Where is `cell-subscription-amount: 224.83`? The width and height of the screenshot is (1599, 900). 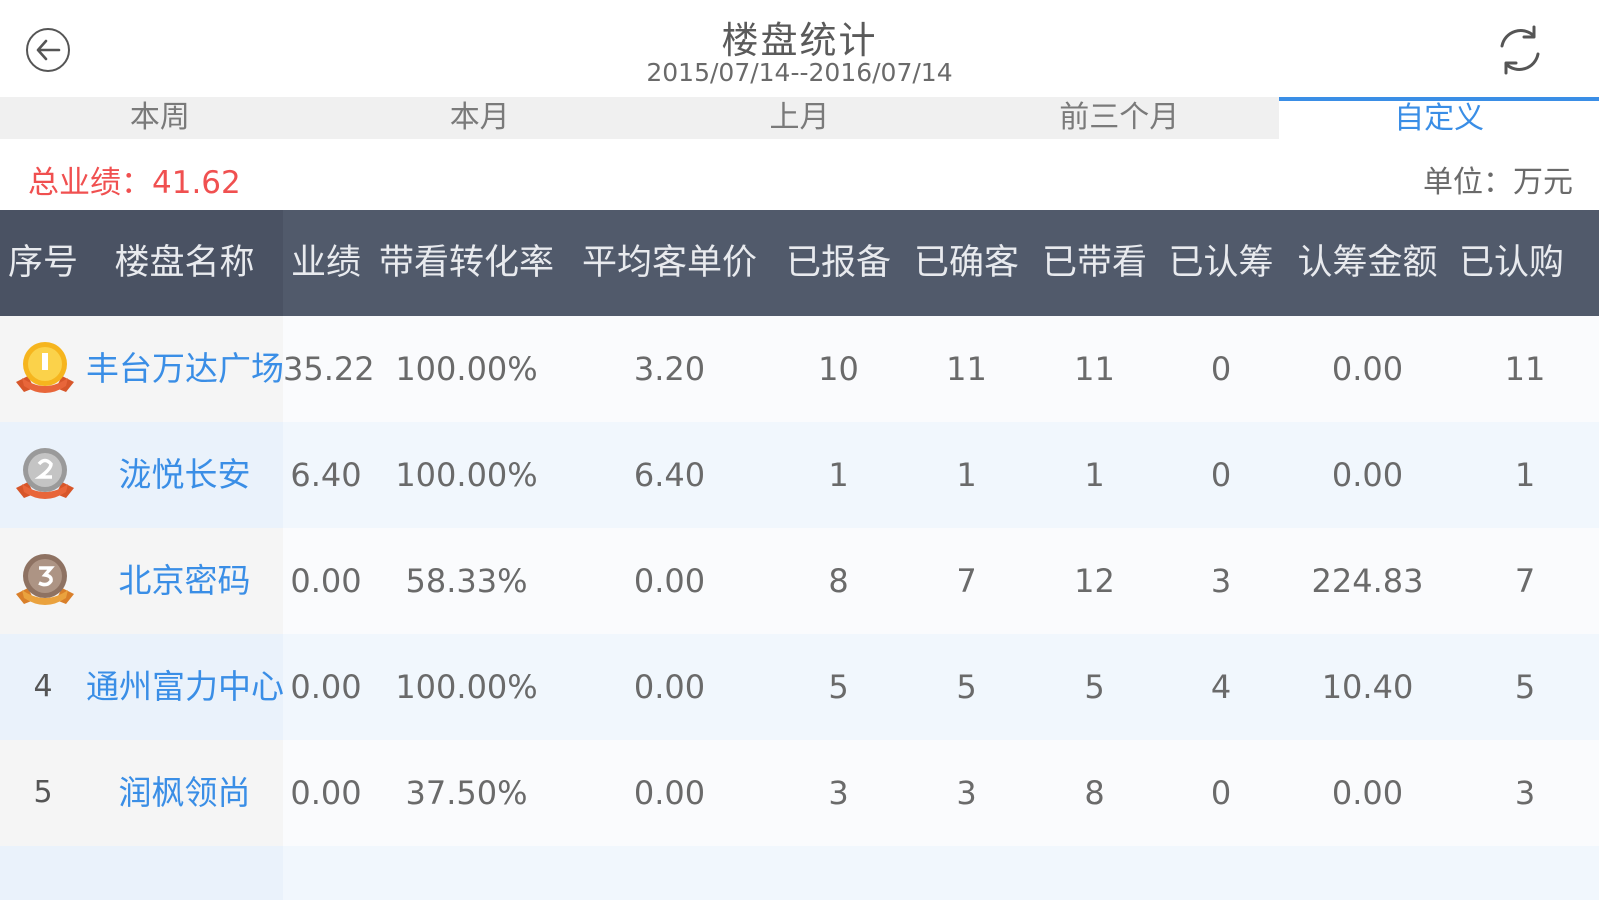 cell-subscription-amount: 224.83 is located at coordinates (1367, 581).